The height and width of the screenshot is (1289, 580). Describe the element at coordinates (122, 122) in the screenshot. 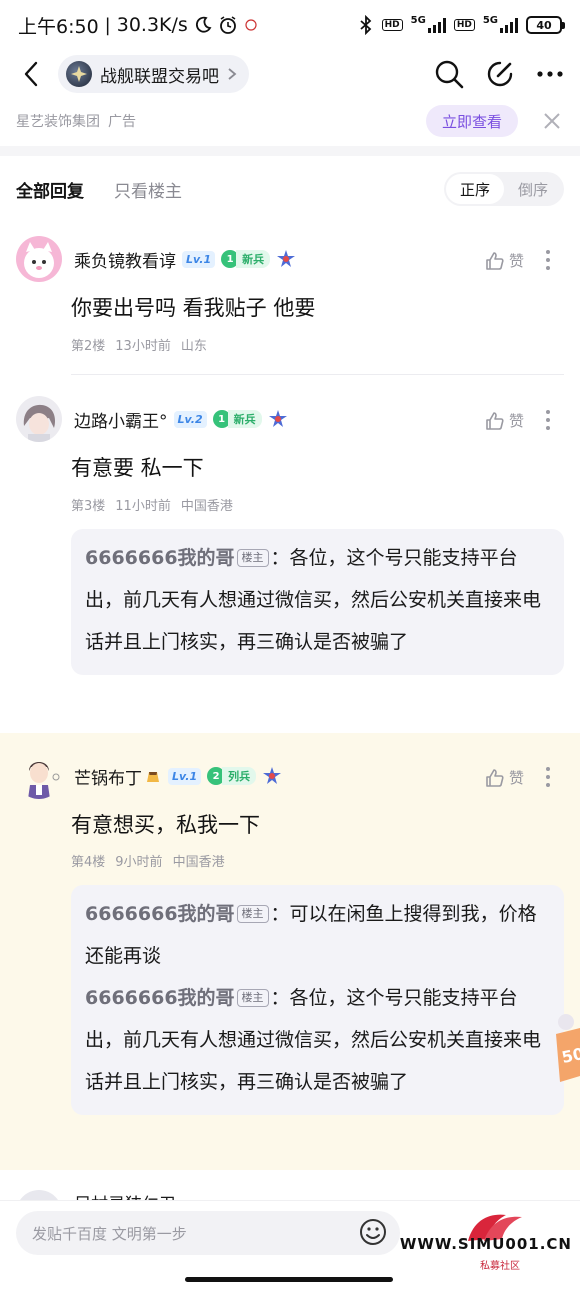

I see `ad-tag: 广告` at that location.